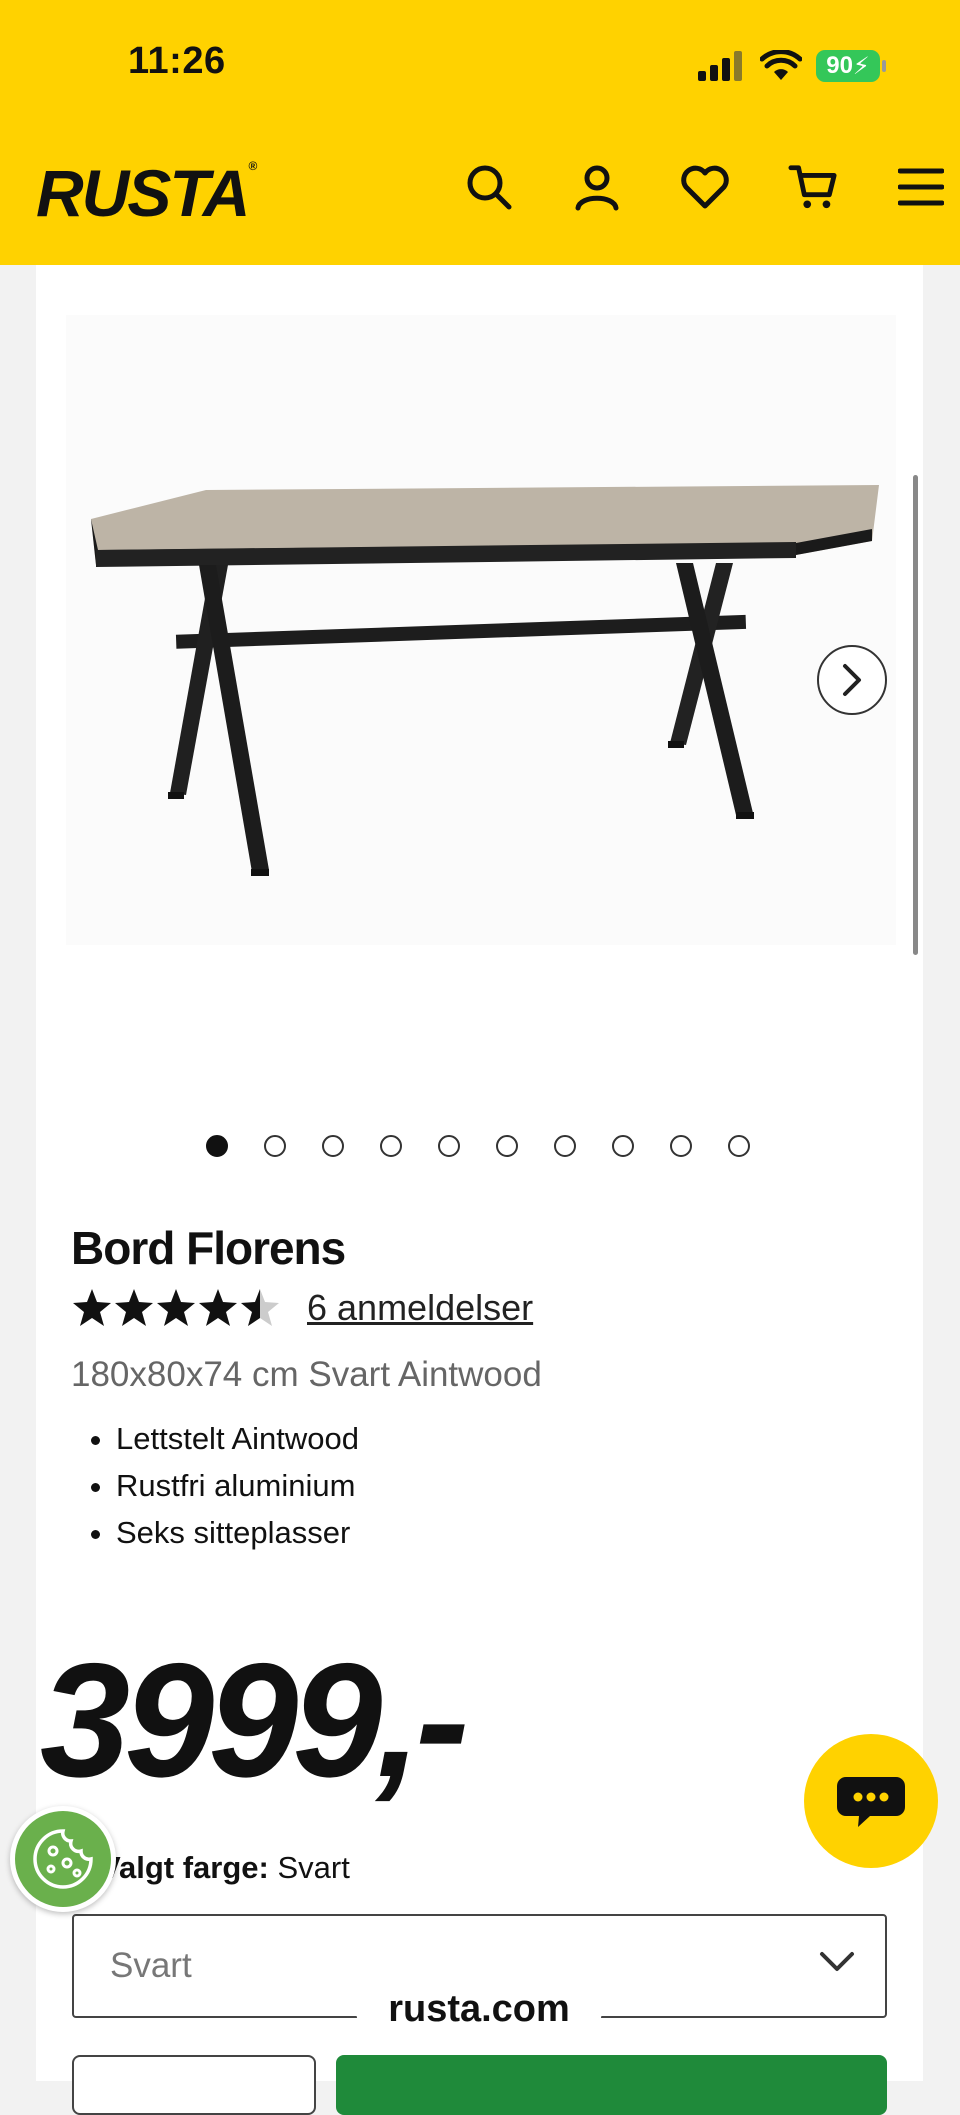 The width and height of the screenshot is (960, 2115). I want to click on wifi-icon, so click(781, 65).